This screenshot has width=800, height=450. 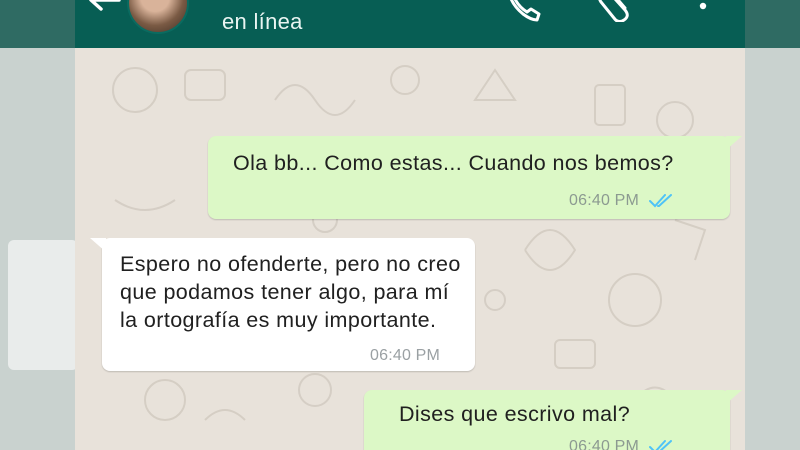 What do you see at coordinates (703, 10) in the screenshot?
I see `more-vert-icon` at bounding box center [703, 10].